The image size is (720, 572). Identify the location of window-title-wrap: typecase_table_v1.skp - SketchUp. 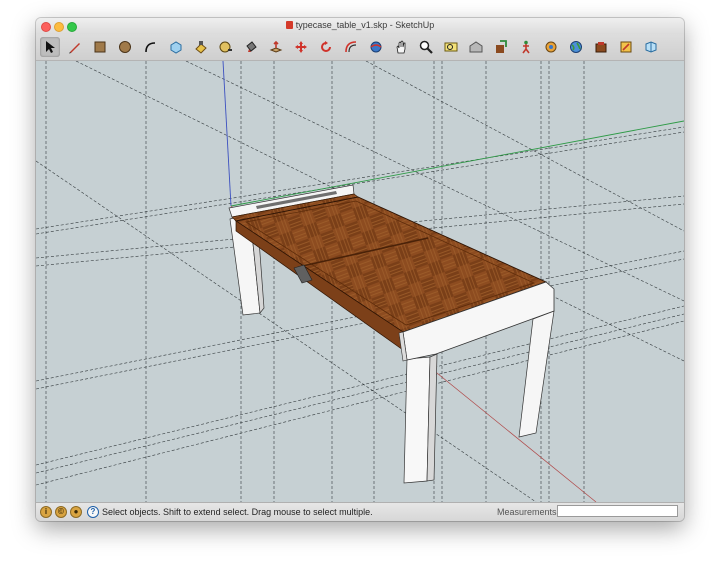
(360, 25).